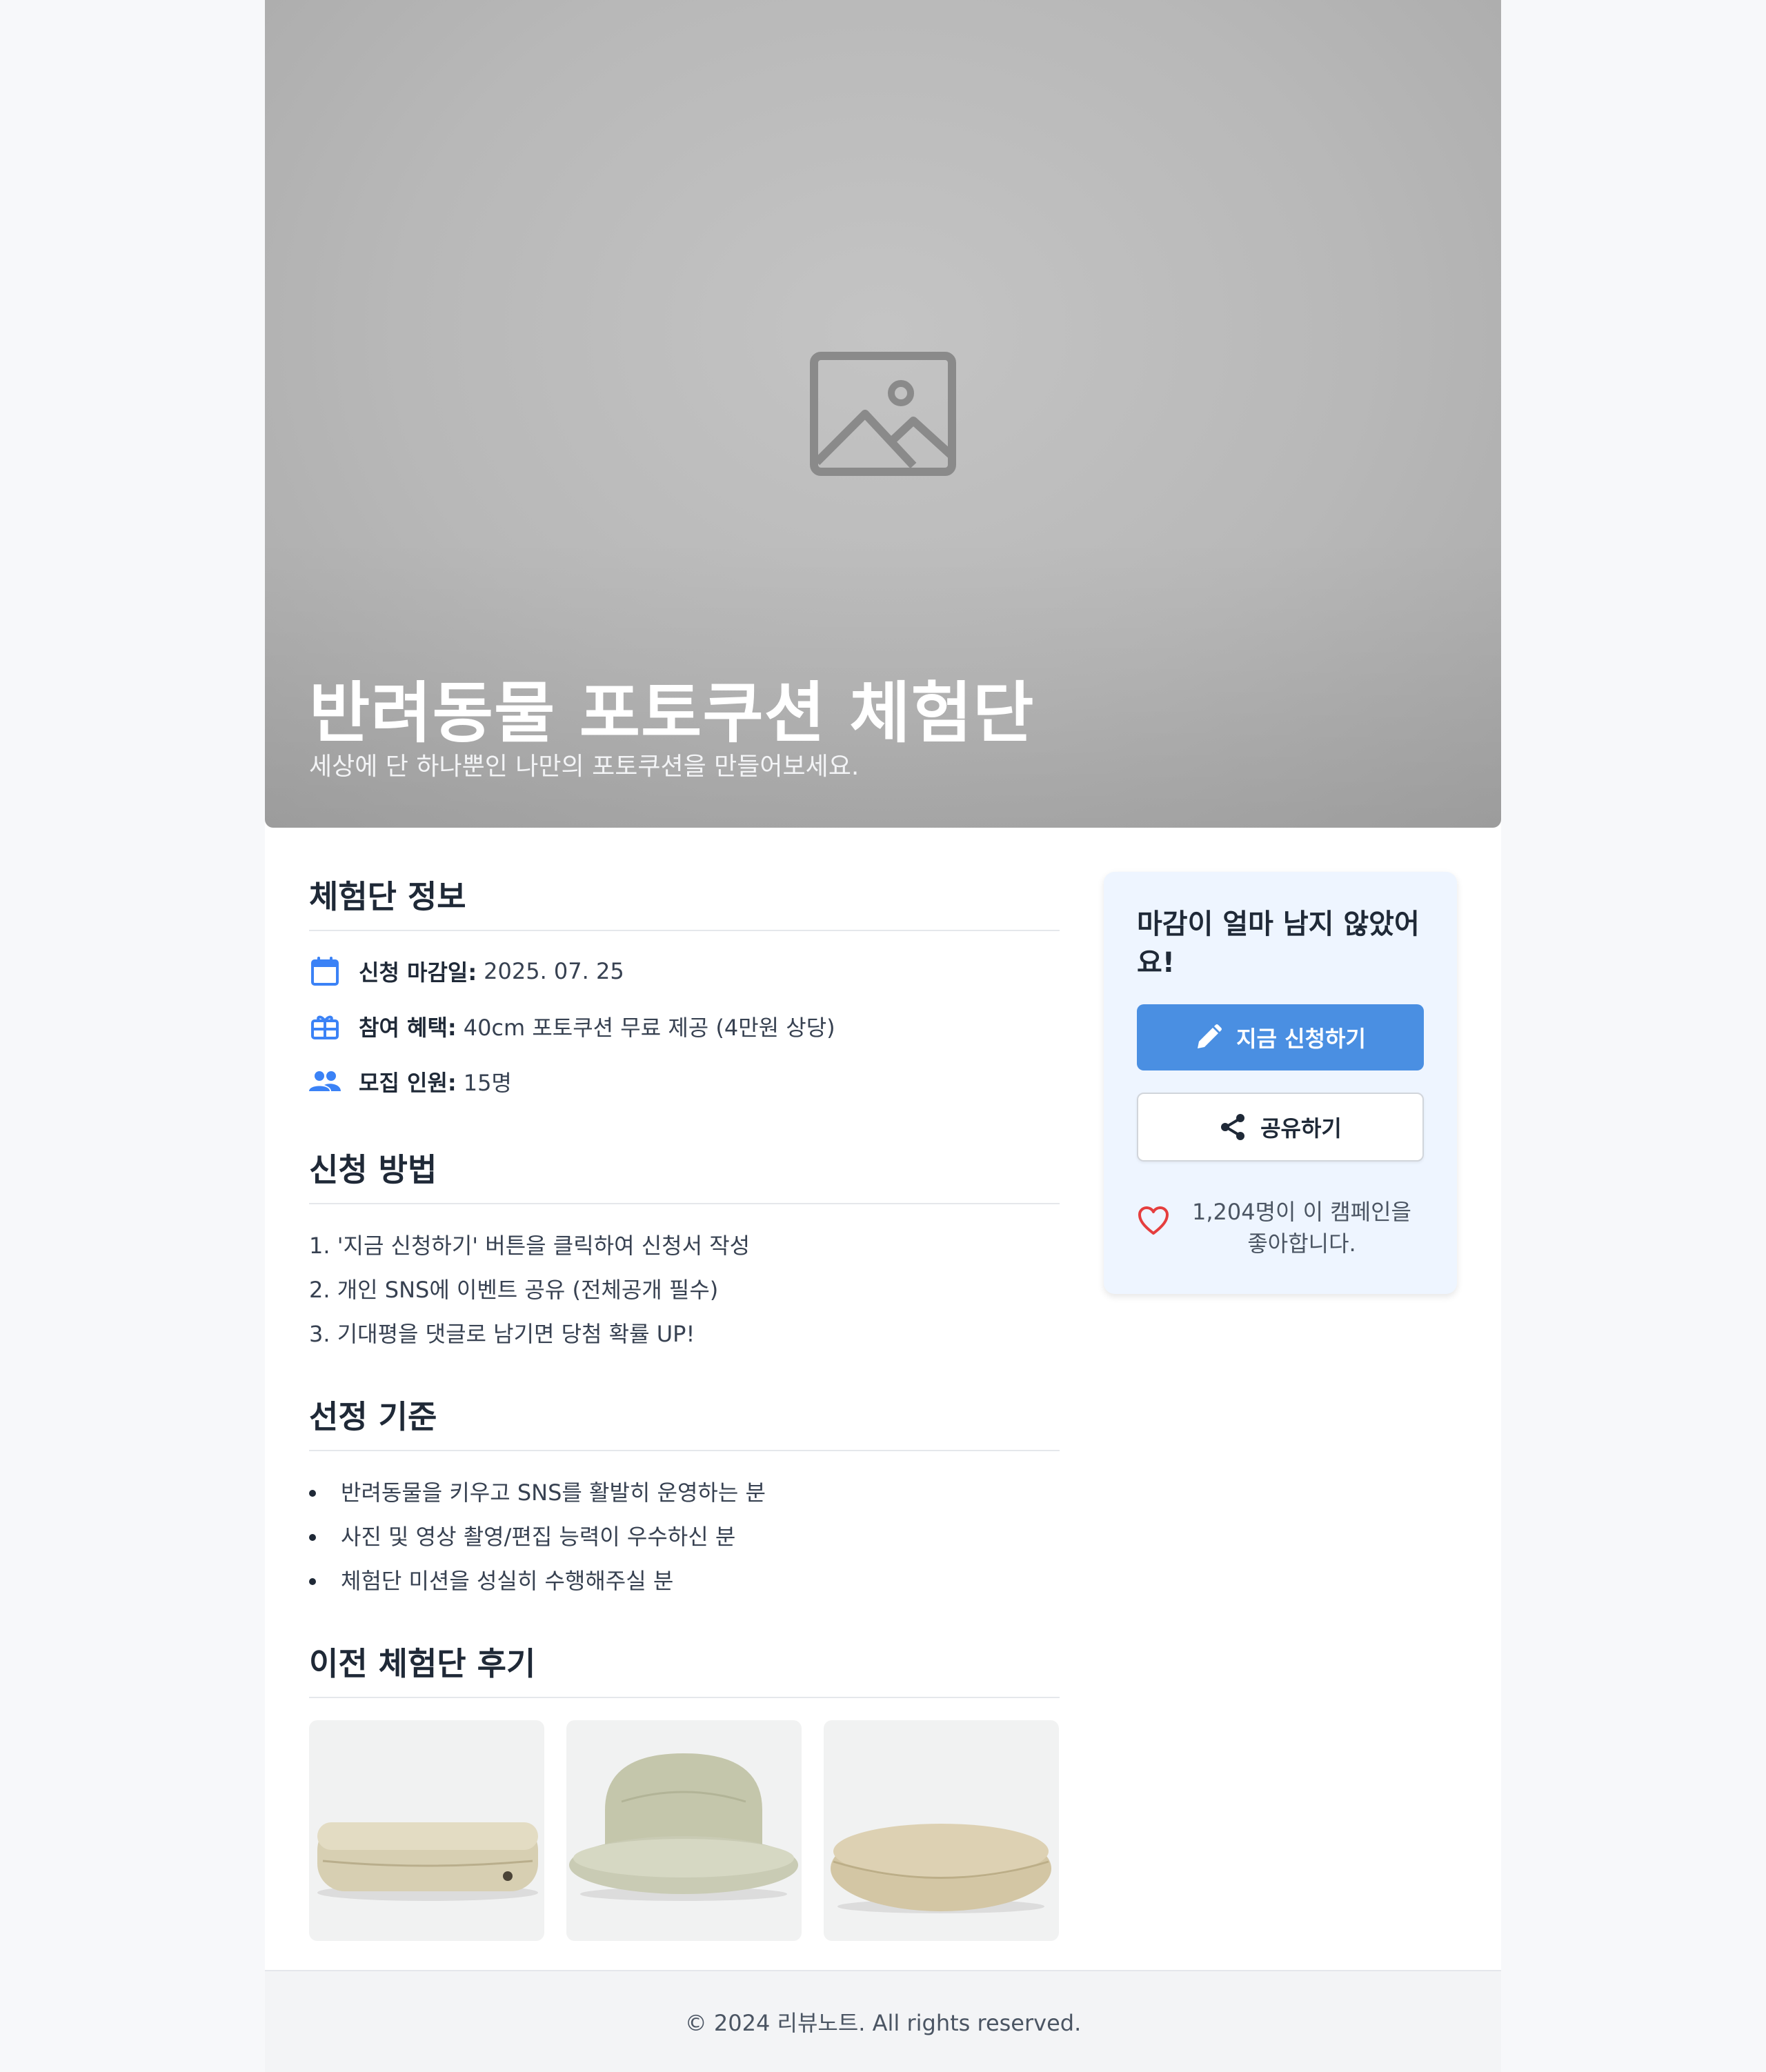 Image resolution: width=1766 pixels, height=2072 pixels. I want to click on criteria-item: 사진 및 영상 촬영/편집 능력이 우수하신 분, so click(684, 1537).